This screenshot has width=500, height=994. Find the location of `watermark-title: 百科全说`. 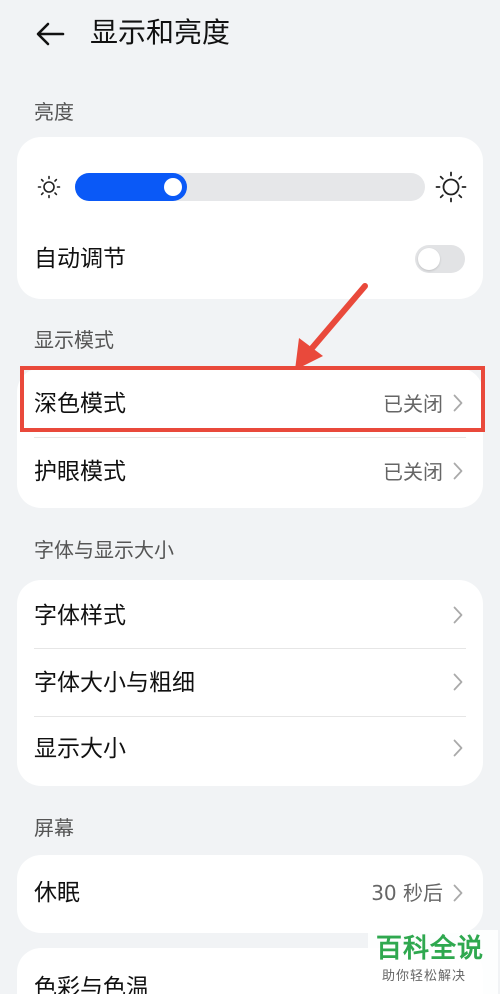

watermark-title: 百科全说 is located at coordinates (430, 949).